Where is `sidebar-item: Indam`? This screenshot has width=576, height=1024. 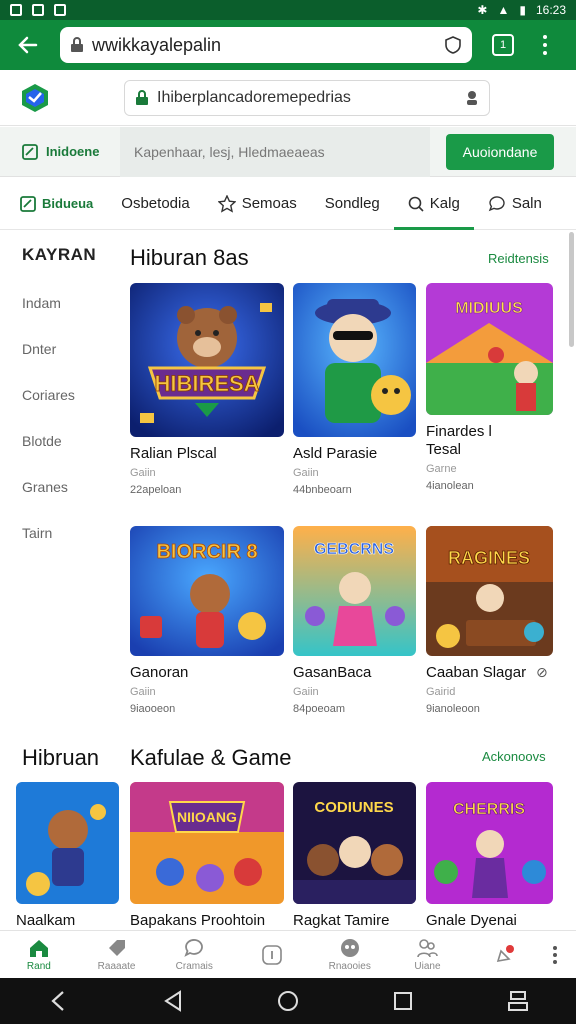
sidebar-item: Indam is located at coordinates (66, 303).